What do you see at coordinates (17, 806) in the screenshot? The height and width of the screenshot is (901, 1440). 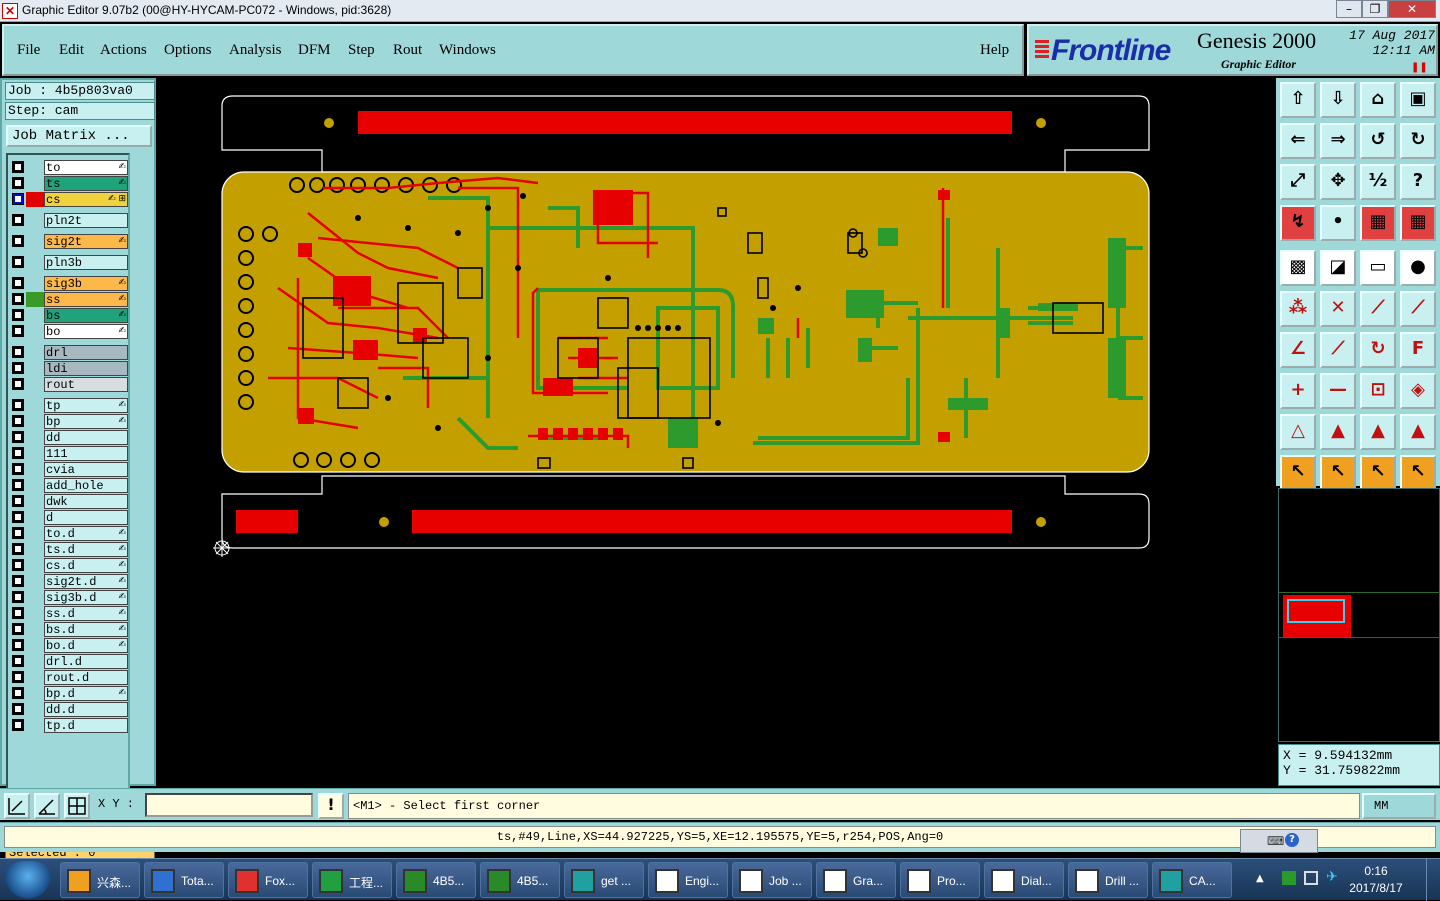 I see `snap-mode-button` at bounding box center [17, 806].